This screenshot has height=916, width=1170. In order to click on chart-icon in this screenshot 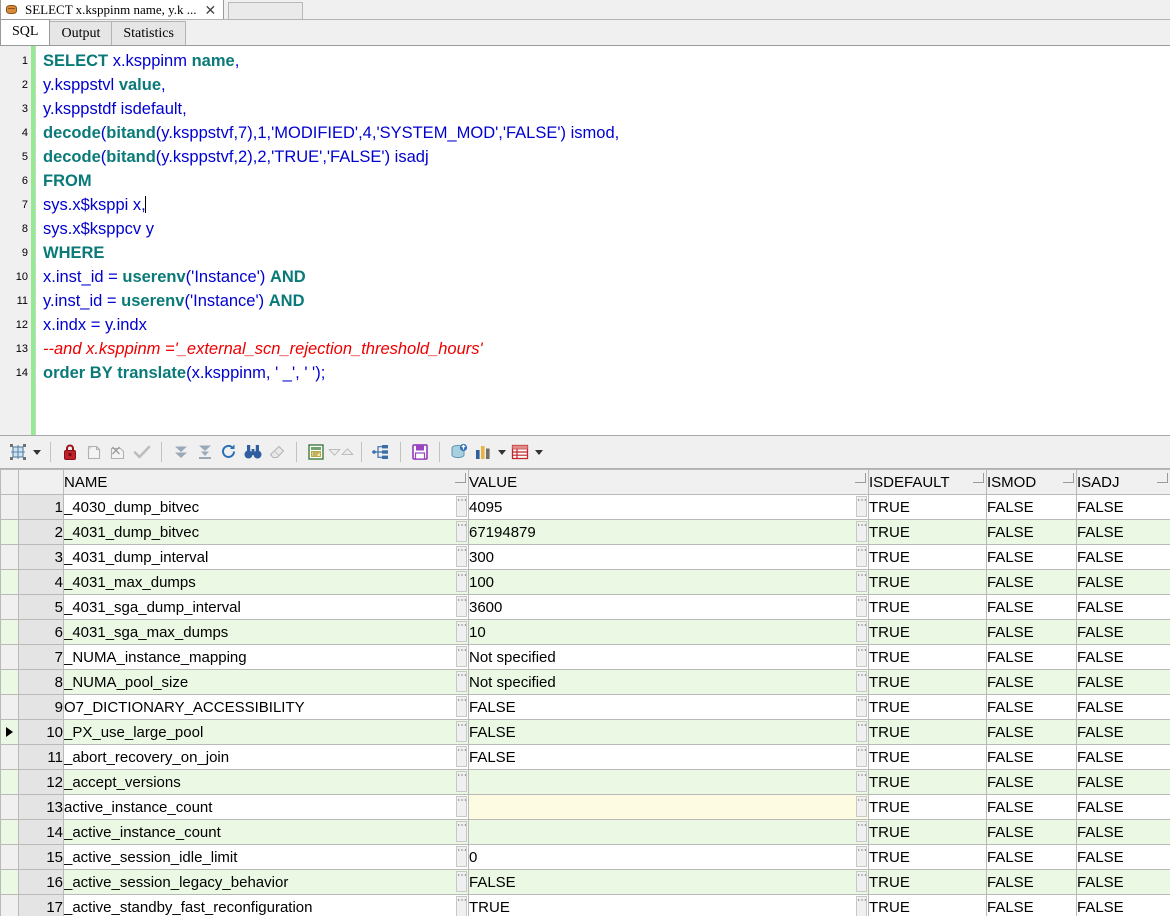, I will do `click(483, 452)`.